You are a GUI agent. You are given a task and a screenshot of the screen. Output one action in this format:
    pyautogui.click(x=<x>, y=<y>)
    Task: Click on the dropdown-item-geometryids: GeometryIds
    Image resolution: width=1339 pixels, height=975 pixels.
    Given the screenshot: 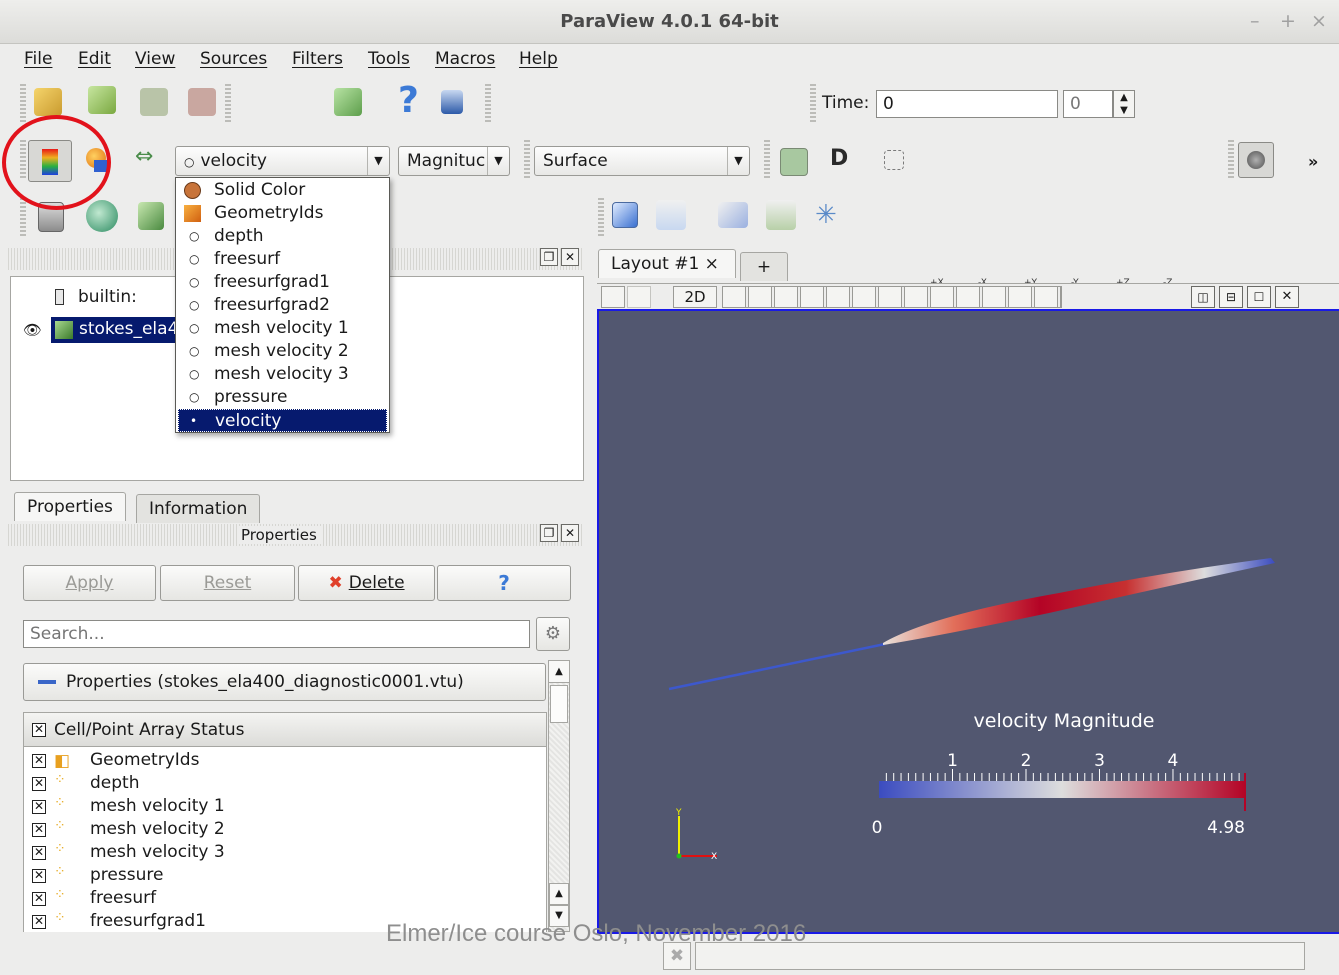 What is the action you would take?
    pyautogui.click(x=282, y=213)
    